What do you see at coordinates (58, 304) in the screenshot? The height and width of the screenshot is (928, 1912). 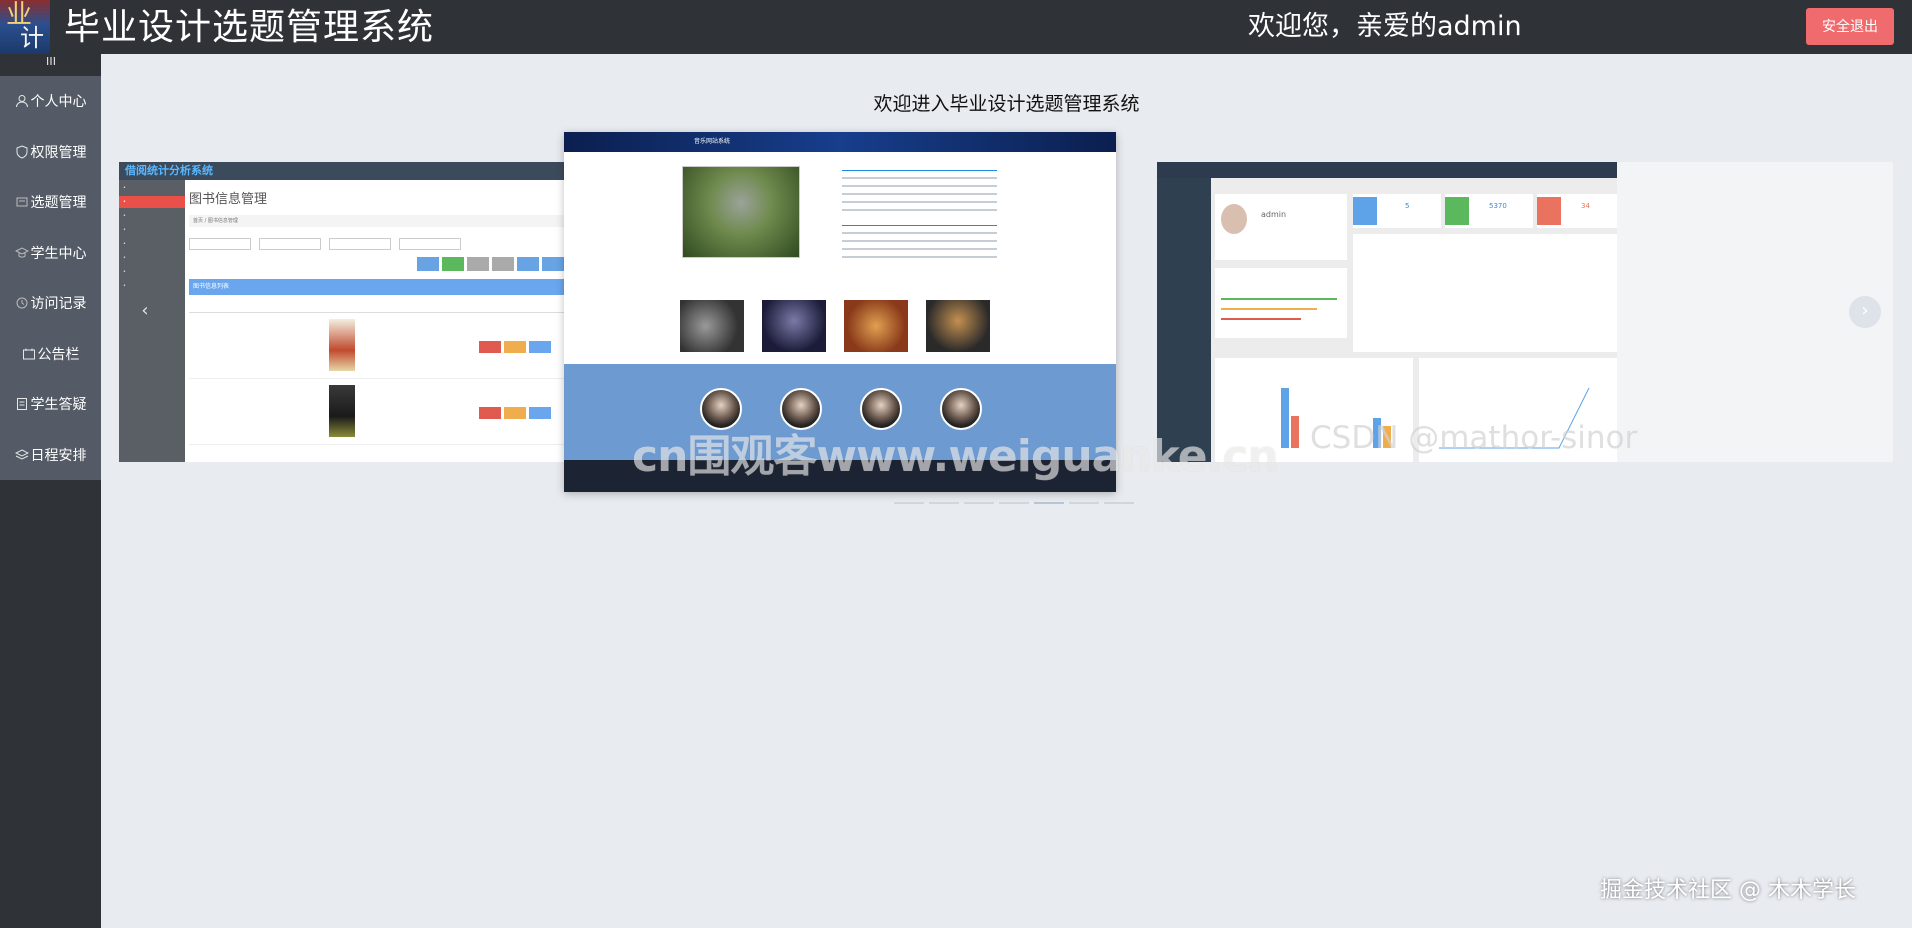 I see `sidebar-item-label: 访问记录` at bounding box center [58, 304].